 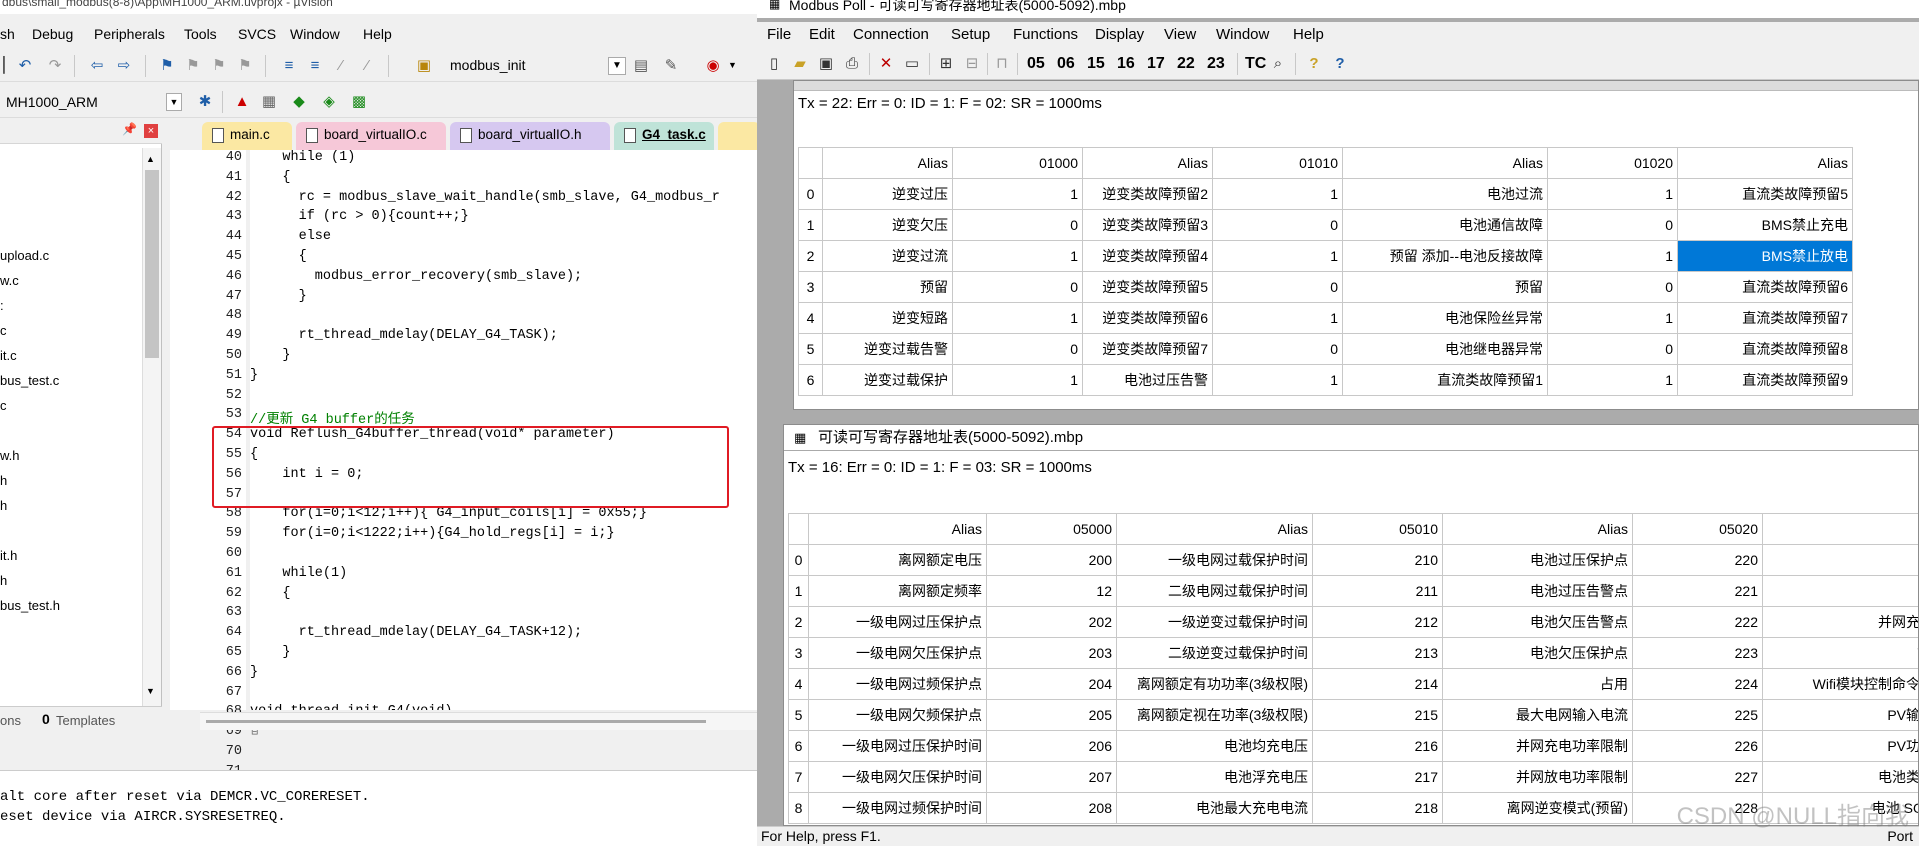 I want to click on table-cell: 离网额定频率, so click(x=897, y=591).